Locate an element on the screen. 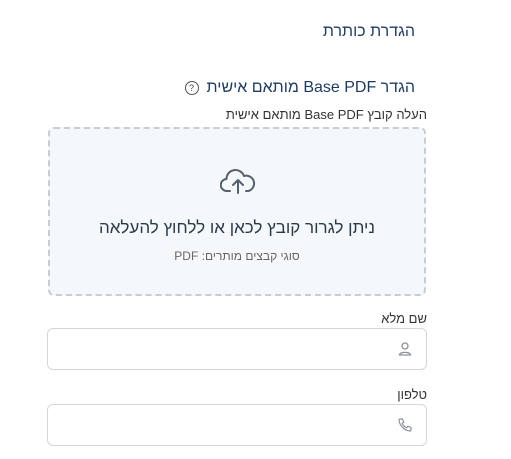 The image size is (511, 459). cloud-upload-icon is located at coordinates (238, 181).